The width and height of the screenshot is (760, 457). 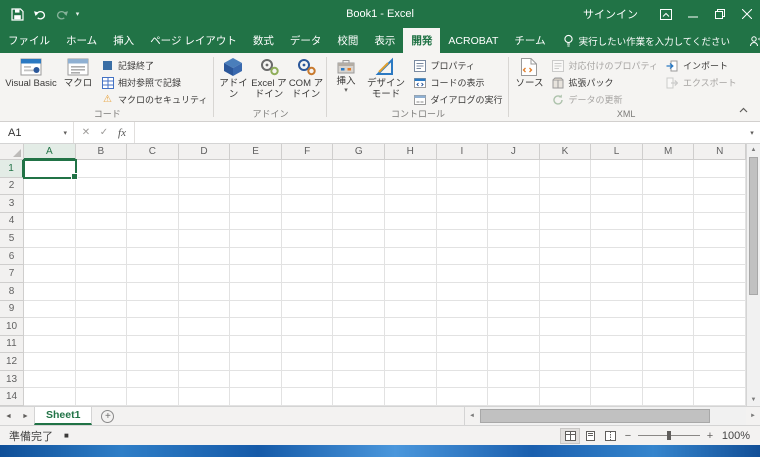 What do you see at coordinates (65, 133) in the screenshot?
I see `name-box-dropdown: ▾` at bounding box center [65, 133].